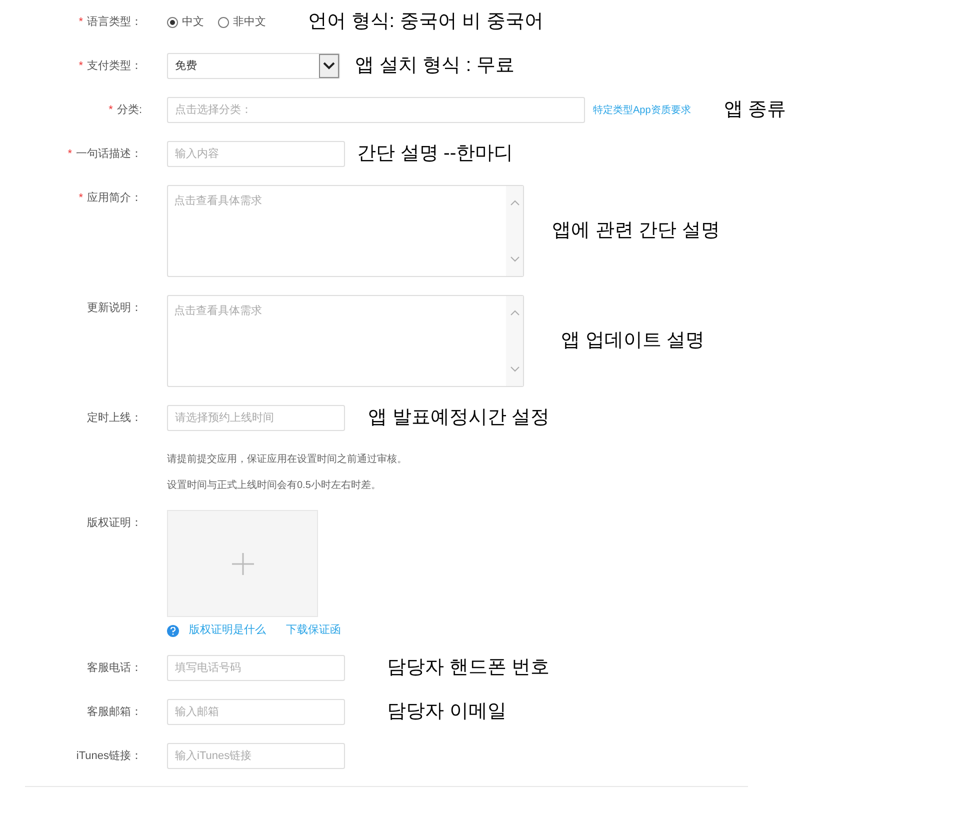 The width and height of the screenshot is (957, 816). Describe the element at coordinates (109, 756) in the screenshot. I see `field-label: iTunes链接：` at that location.